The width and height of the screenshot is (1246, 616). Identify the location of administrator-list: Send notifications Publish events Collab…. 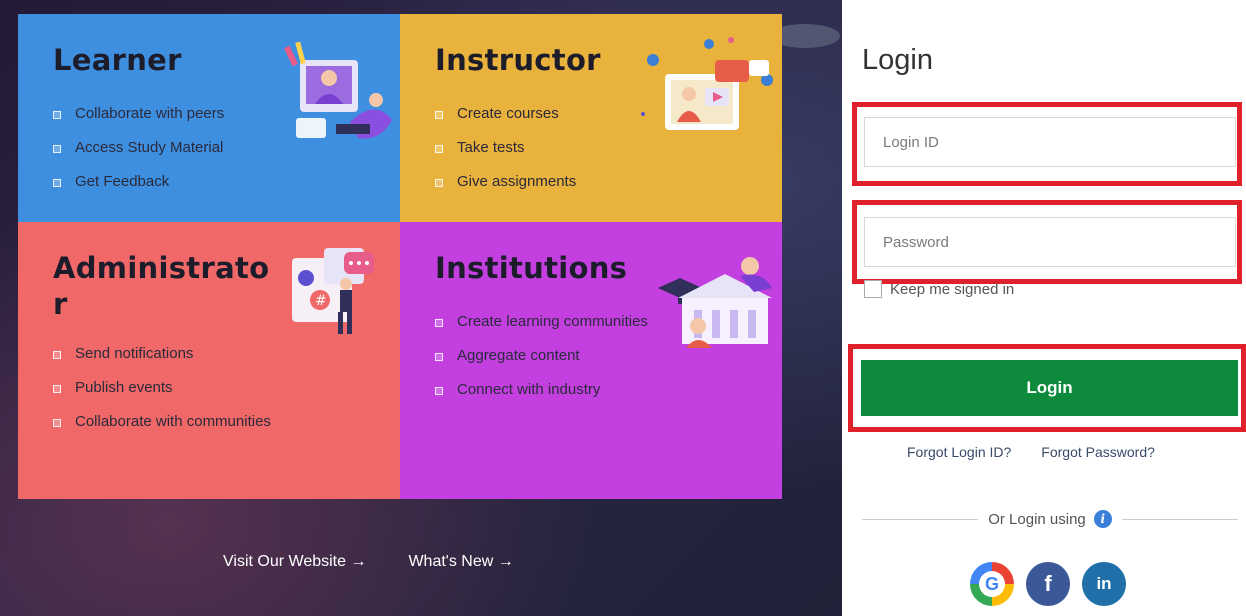
(226, 388).